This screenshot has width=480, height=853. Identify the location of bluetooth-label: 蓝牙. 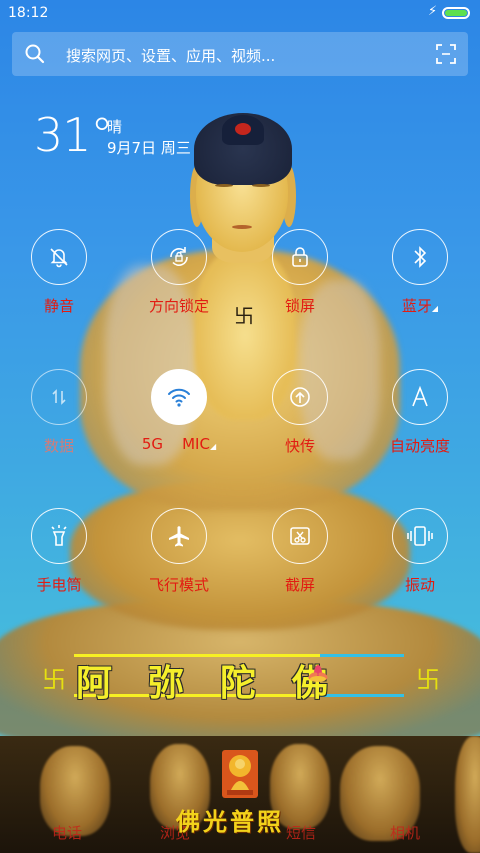
(416, 306).